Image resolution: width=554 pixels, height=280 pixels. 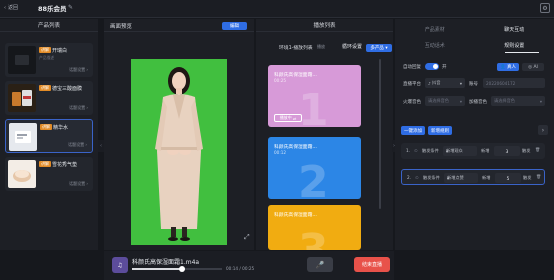 What do you see at coordinates (508, 178) in the screenshot?
I see `rule-count: 5` at bounding box center [508, 178].